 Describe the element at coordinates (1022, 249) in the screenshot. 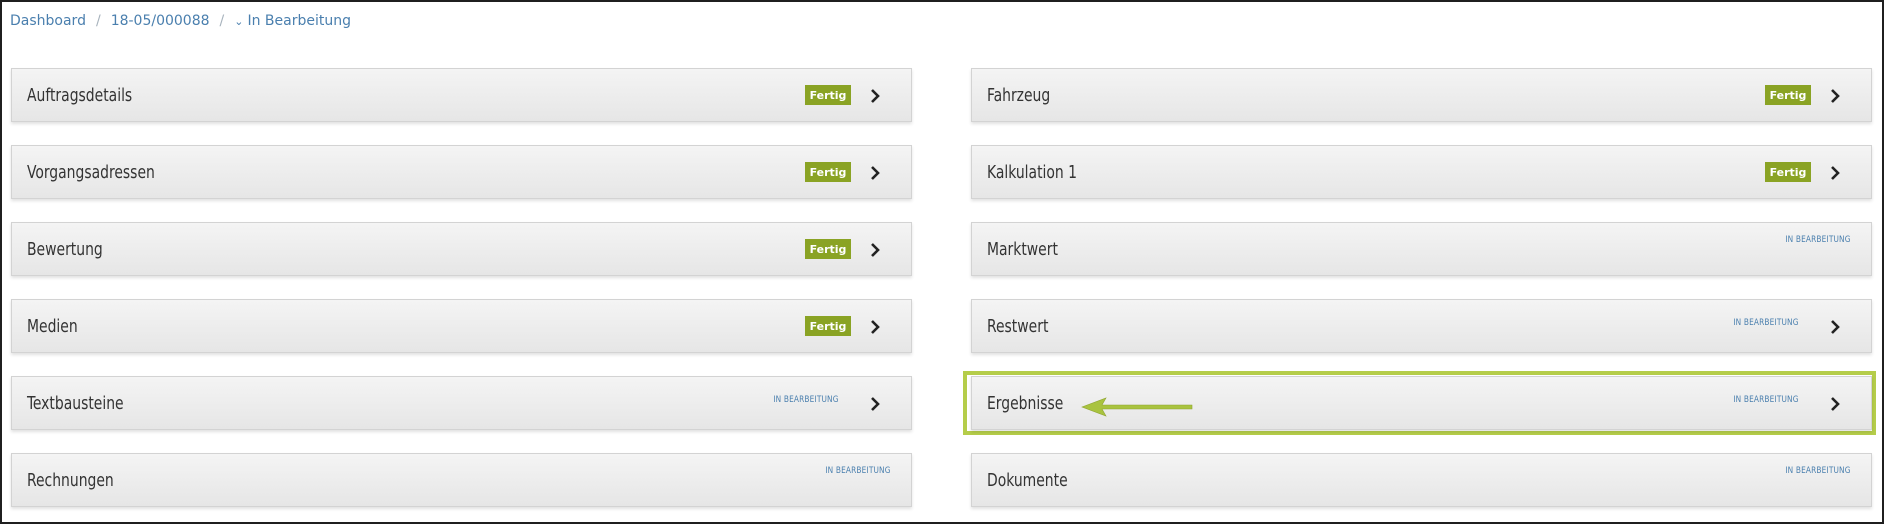

I see `section-title: Marktwert` at that location.